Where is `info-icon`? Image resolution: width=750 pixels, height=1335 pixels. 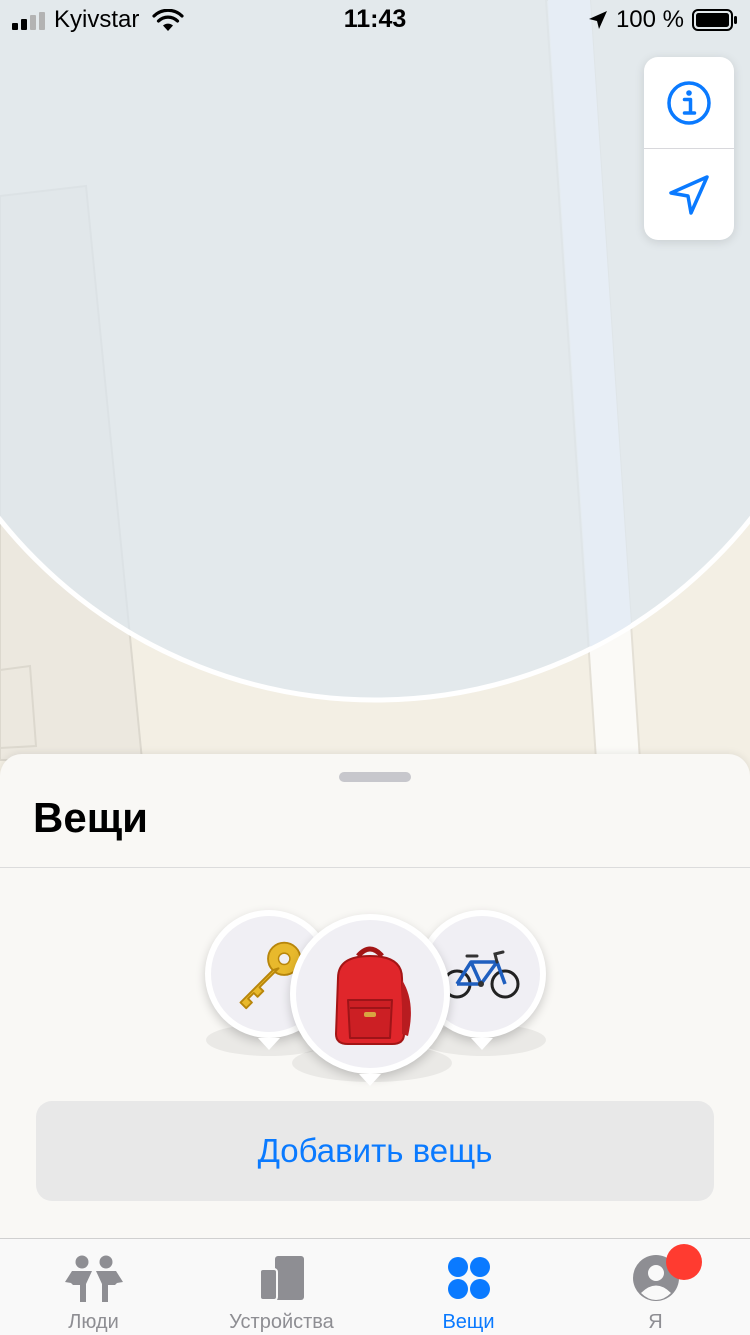
info-icon is located at coordinates (689, 102).